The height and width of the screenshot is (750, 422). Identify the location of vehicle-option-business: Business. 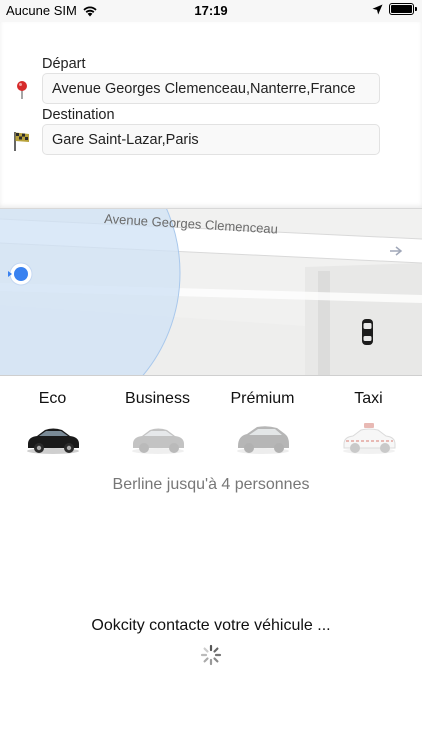
(157, 416).